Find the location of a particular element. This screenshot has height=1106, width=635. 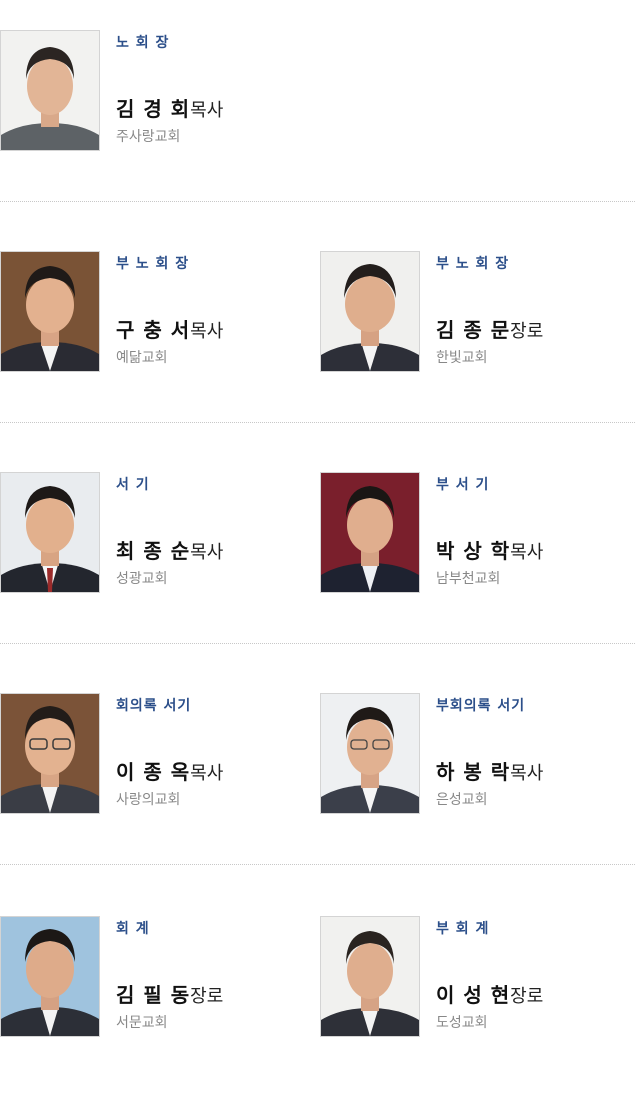

officer-name-line: 하 봉 락목사 is located at coordinates (489, 770).